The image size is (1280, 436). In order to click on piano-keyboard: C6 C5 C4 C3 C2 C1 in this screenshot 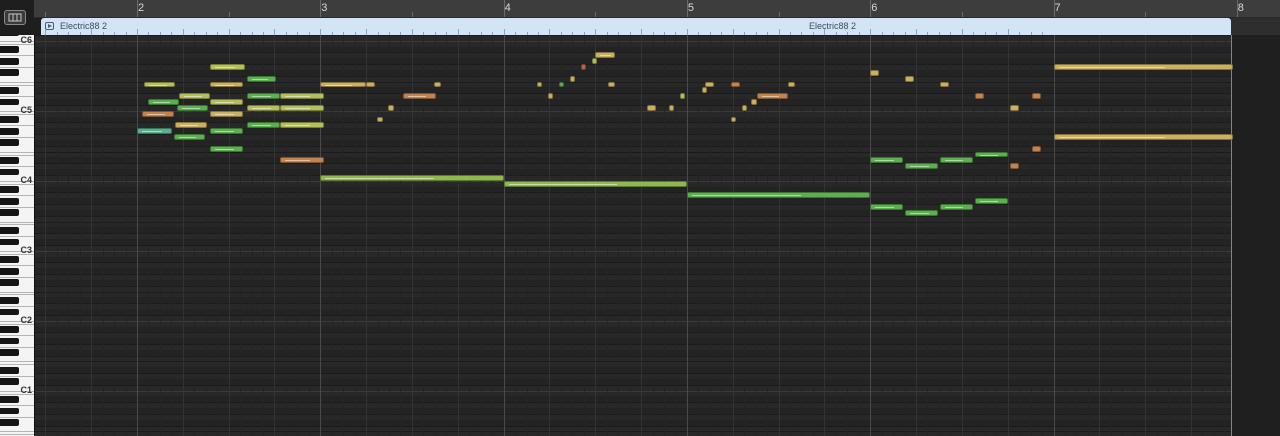, I will do `click(17, 235)`.